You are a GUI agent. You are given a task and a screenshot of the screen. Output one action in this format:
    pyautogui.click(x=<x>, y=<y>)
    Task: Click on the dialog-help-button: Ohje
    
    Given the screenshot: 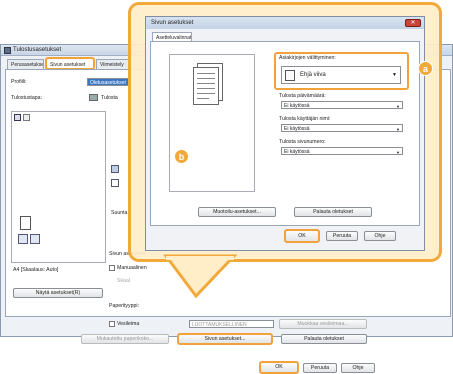 What is the action you would take?
    pyautogui.click(x=380, y=236)
    